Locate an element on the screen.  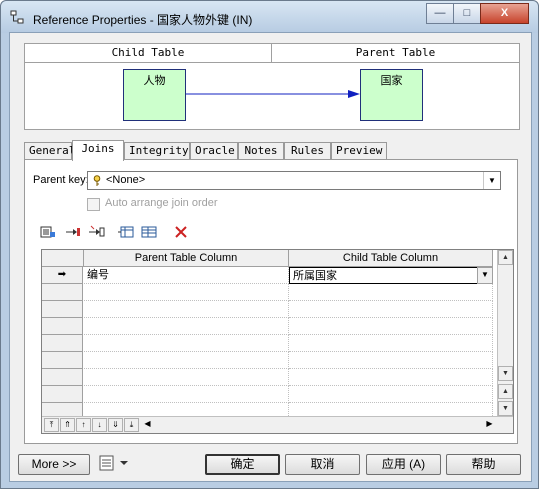
tab-notes: Notes is located at coordinates (261, 150).